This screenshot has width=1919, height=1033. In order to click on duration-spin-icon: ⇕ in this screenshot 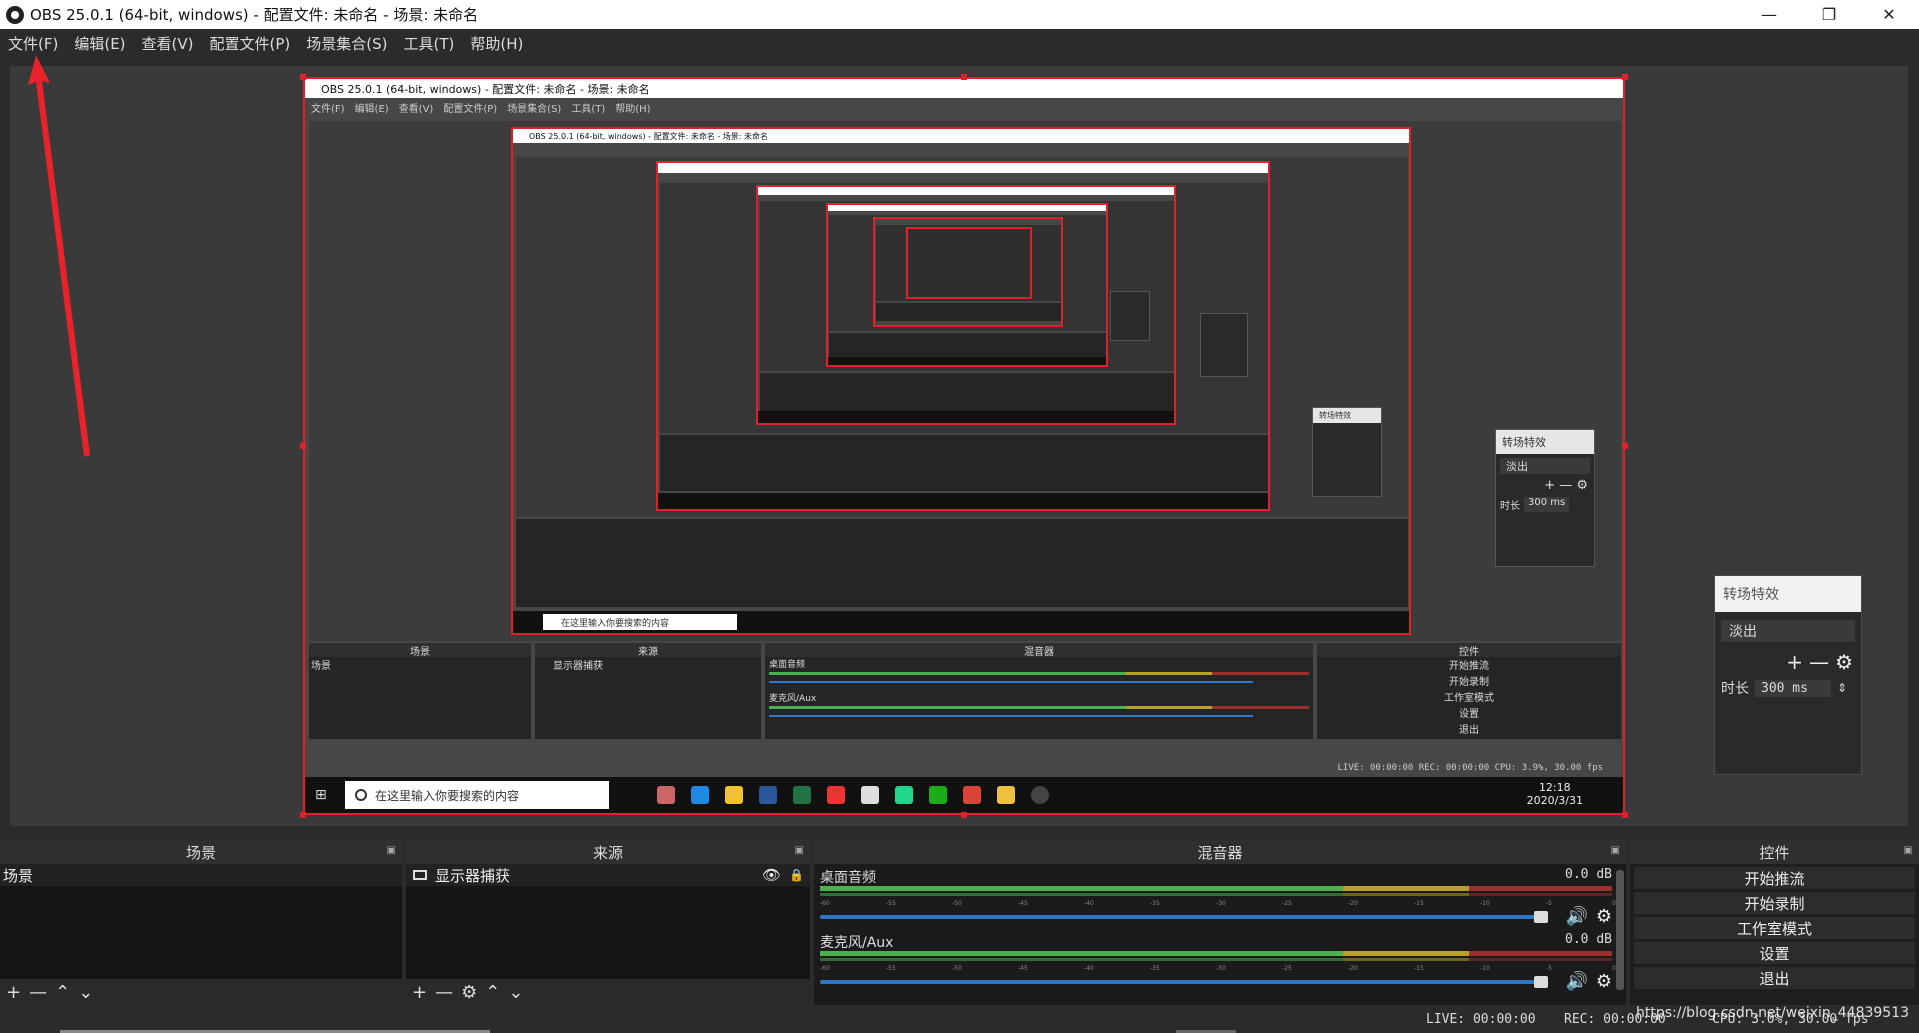, I will do `click(1842, 688)`.